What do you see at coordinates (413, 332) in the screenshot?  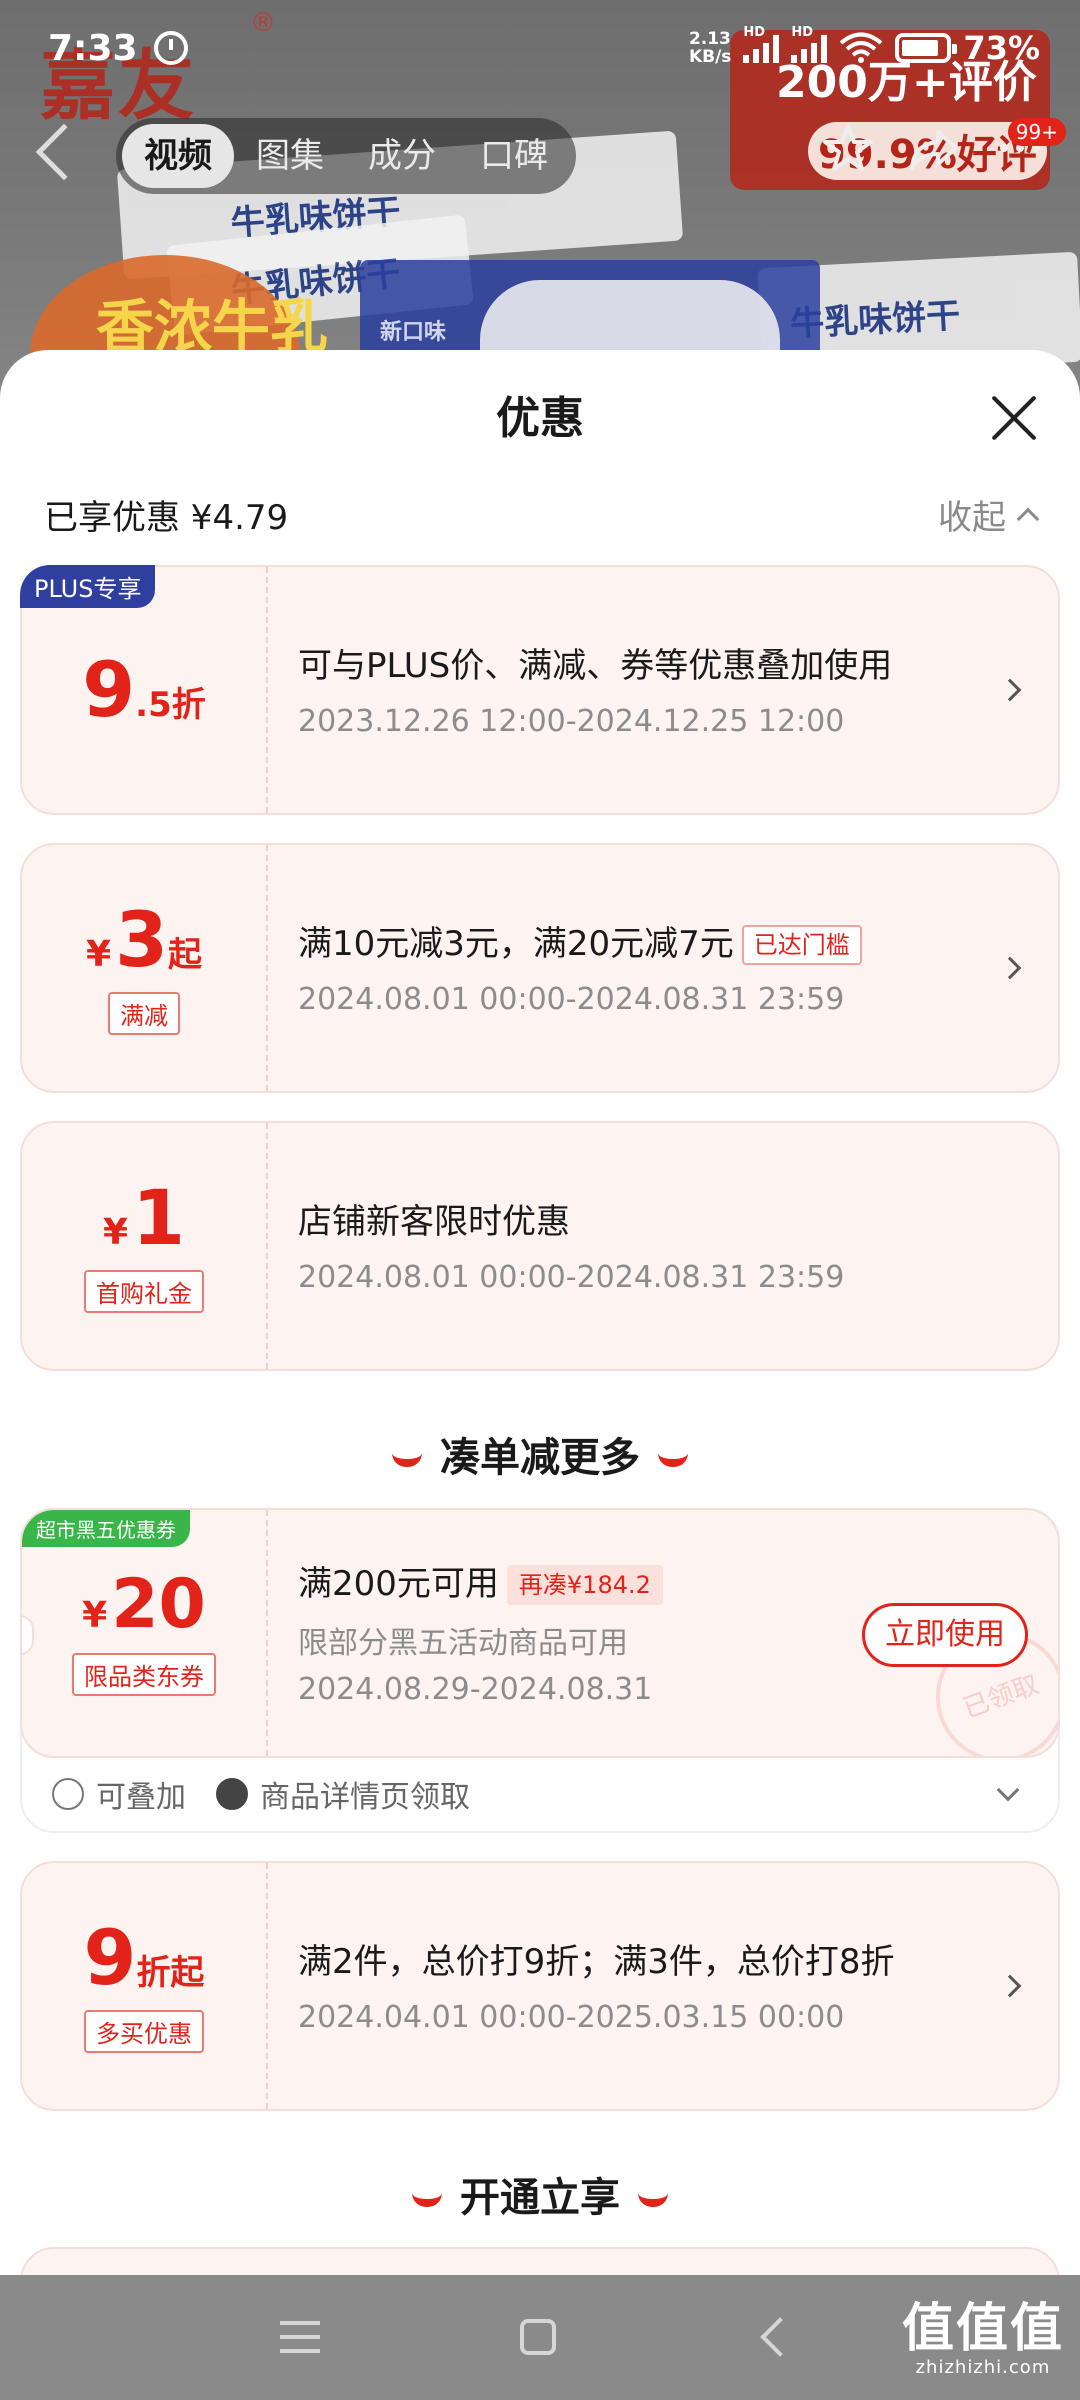 I see `package-new-flavor: 新口味` at bounding box center [413, 332].